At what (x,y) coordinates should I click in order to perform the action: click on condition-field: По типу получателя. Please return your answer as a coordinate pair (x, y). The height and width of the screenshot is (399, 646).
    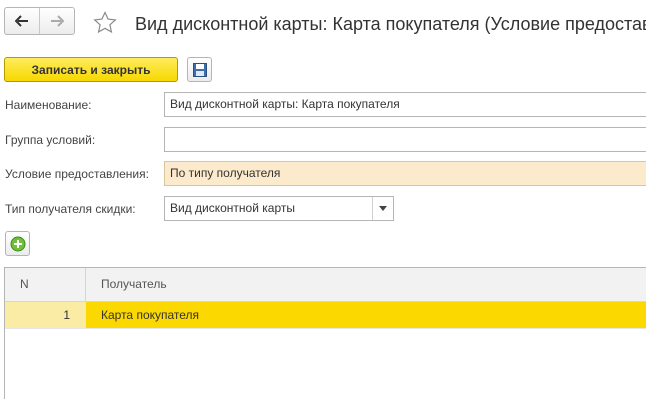
    Looking at the image, I should click on (405, 173).